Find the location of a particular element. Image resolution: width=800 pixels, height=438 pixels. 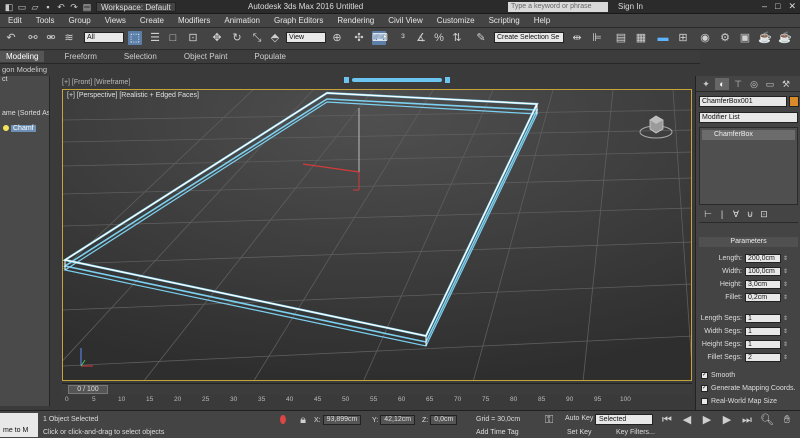

named-selection-set-dropdown: Create Selection Se is located at coordinates (529, 37).